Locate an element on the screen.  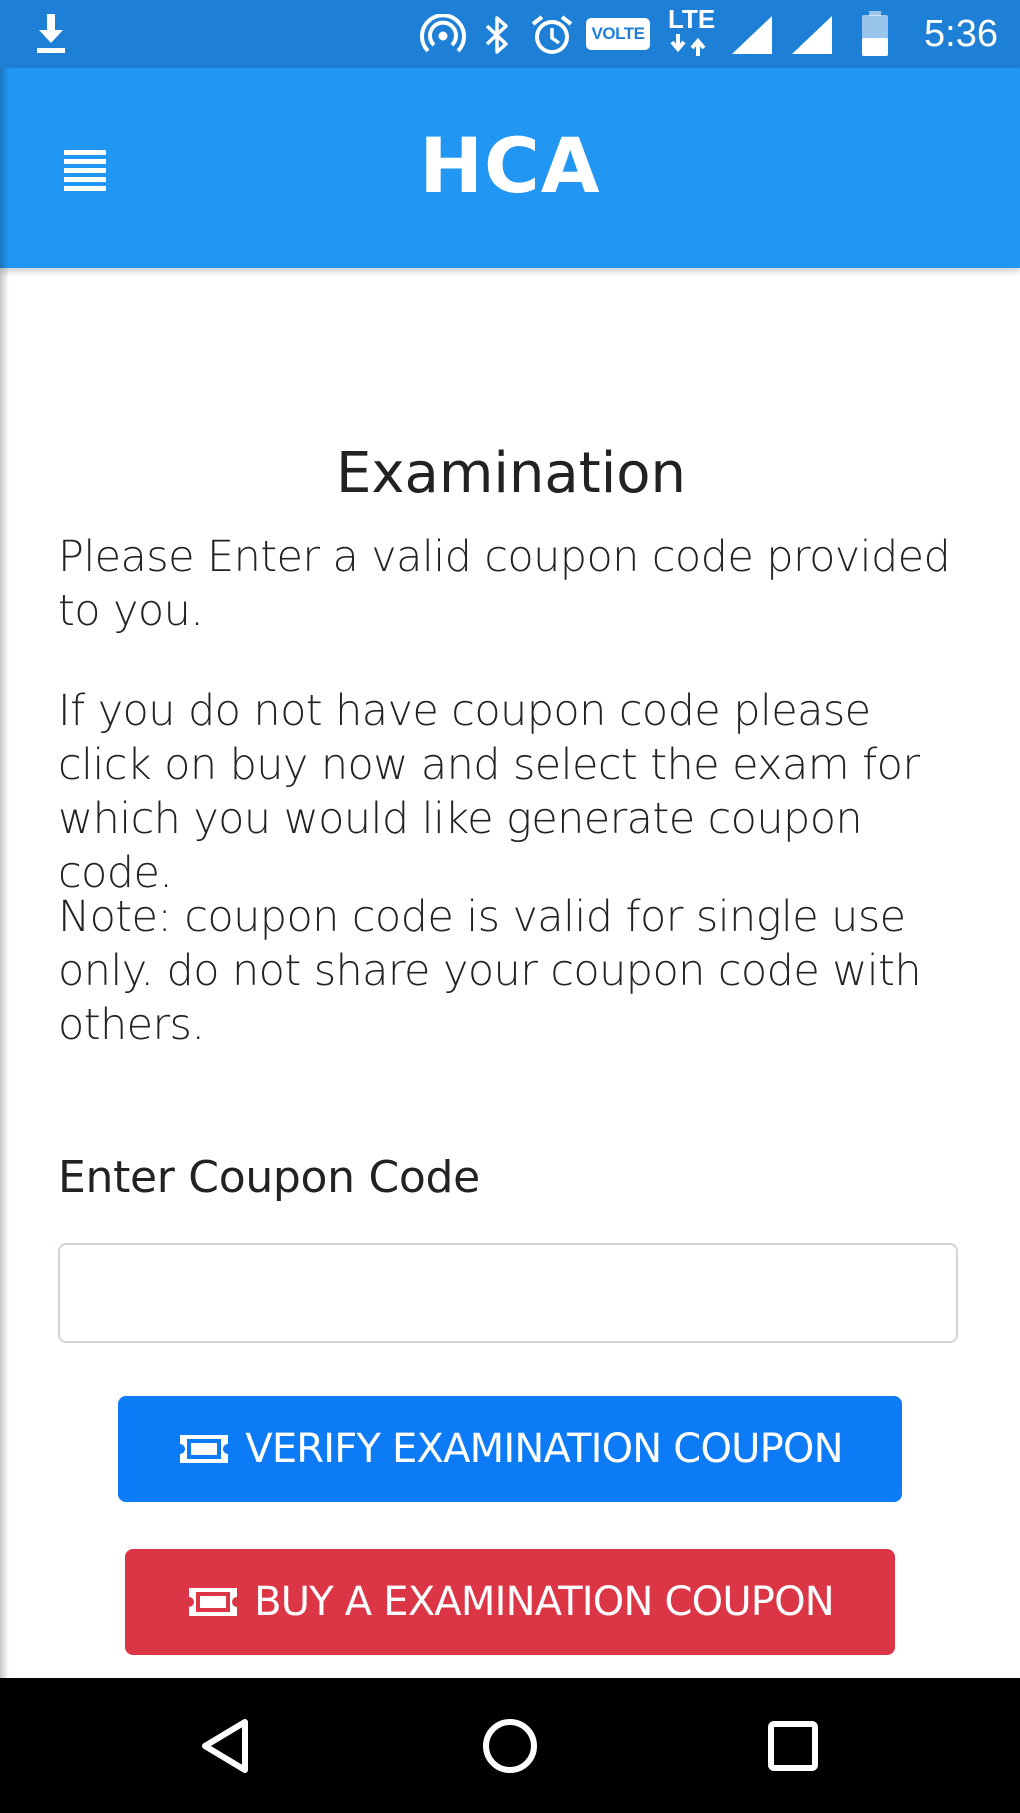
verify-coupon-button: VERIFY EXAMINATION COUPON is located at coordinates (510, 1449).